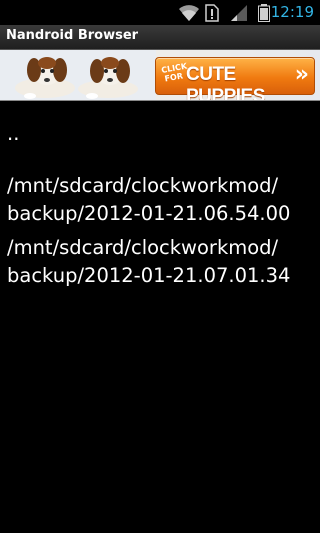  I want to click on battery-icon, so click(264, 15).